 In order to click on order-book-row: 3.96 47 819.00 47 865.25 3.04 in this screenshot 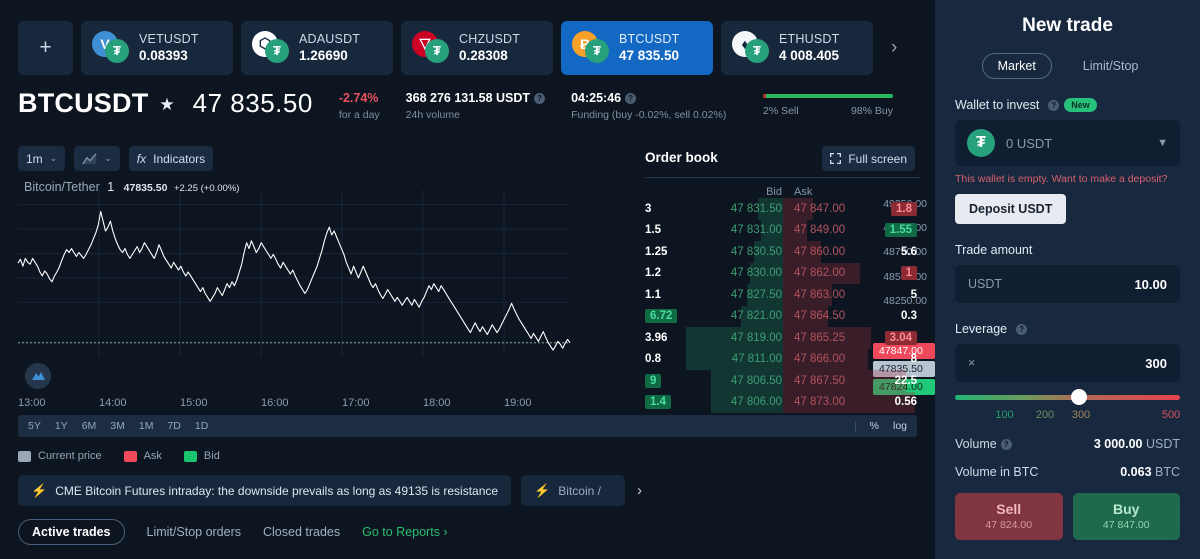, I will do `click(782, 338)`.